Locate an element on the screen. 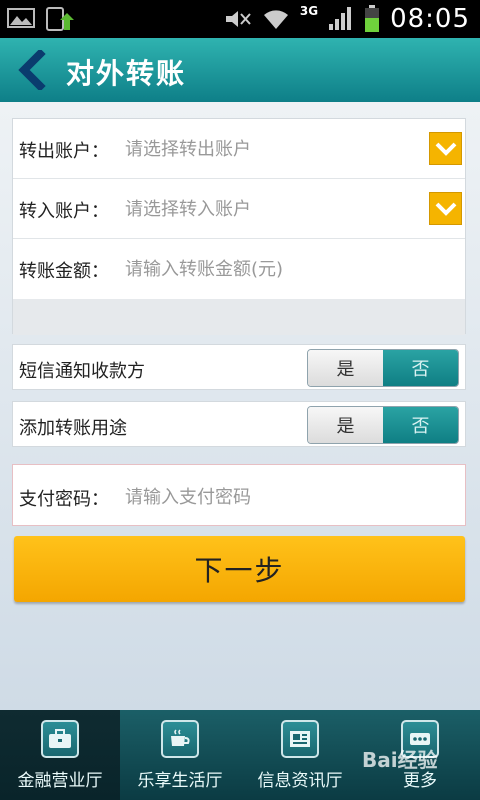  to-account-row: 转入账户： is located at coordinates (239, 209).